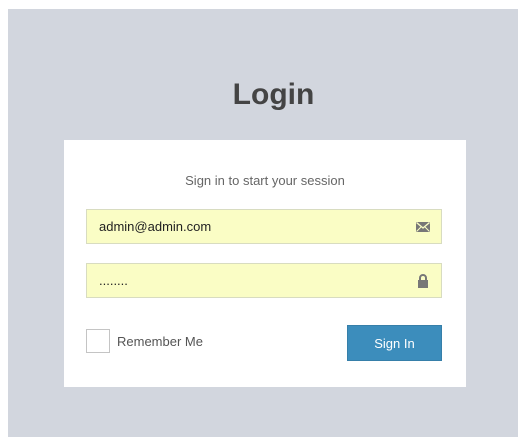 The width and height of the screenshot is (518, 437). Describe the element at coordinates (160, 341) in the screenshot. I see `remember-me-label: Remember Me` at that location.